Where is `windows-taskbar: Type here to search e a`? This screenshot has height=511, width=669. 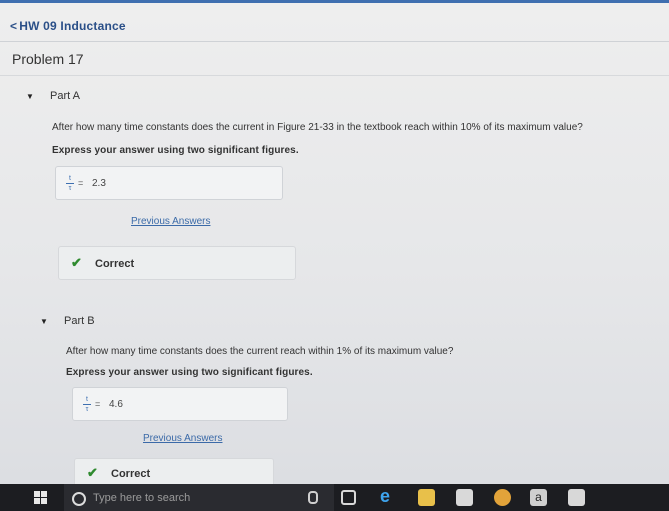 windows-taskbar: Type here to search e a is located at coordinates (334, 497).